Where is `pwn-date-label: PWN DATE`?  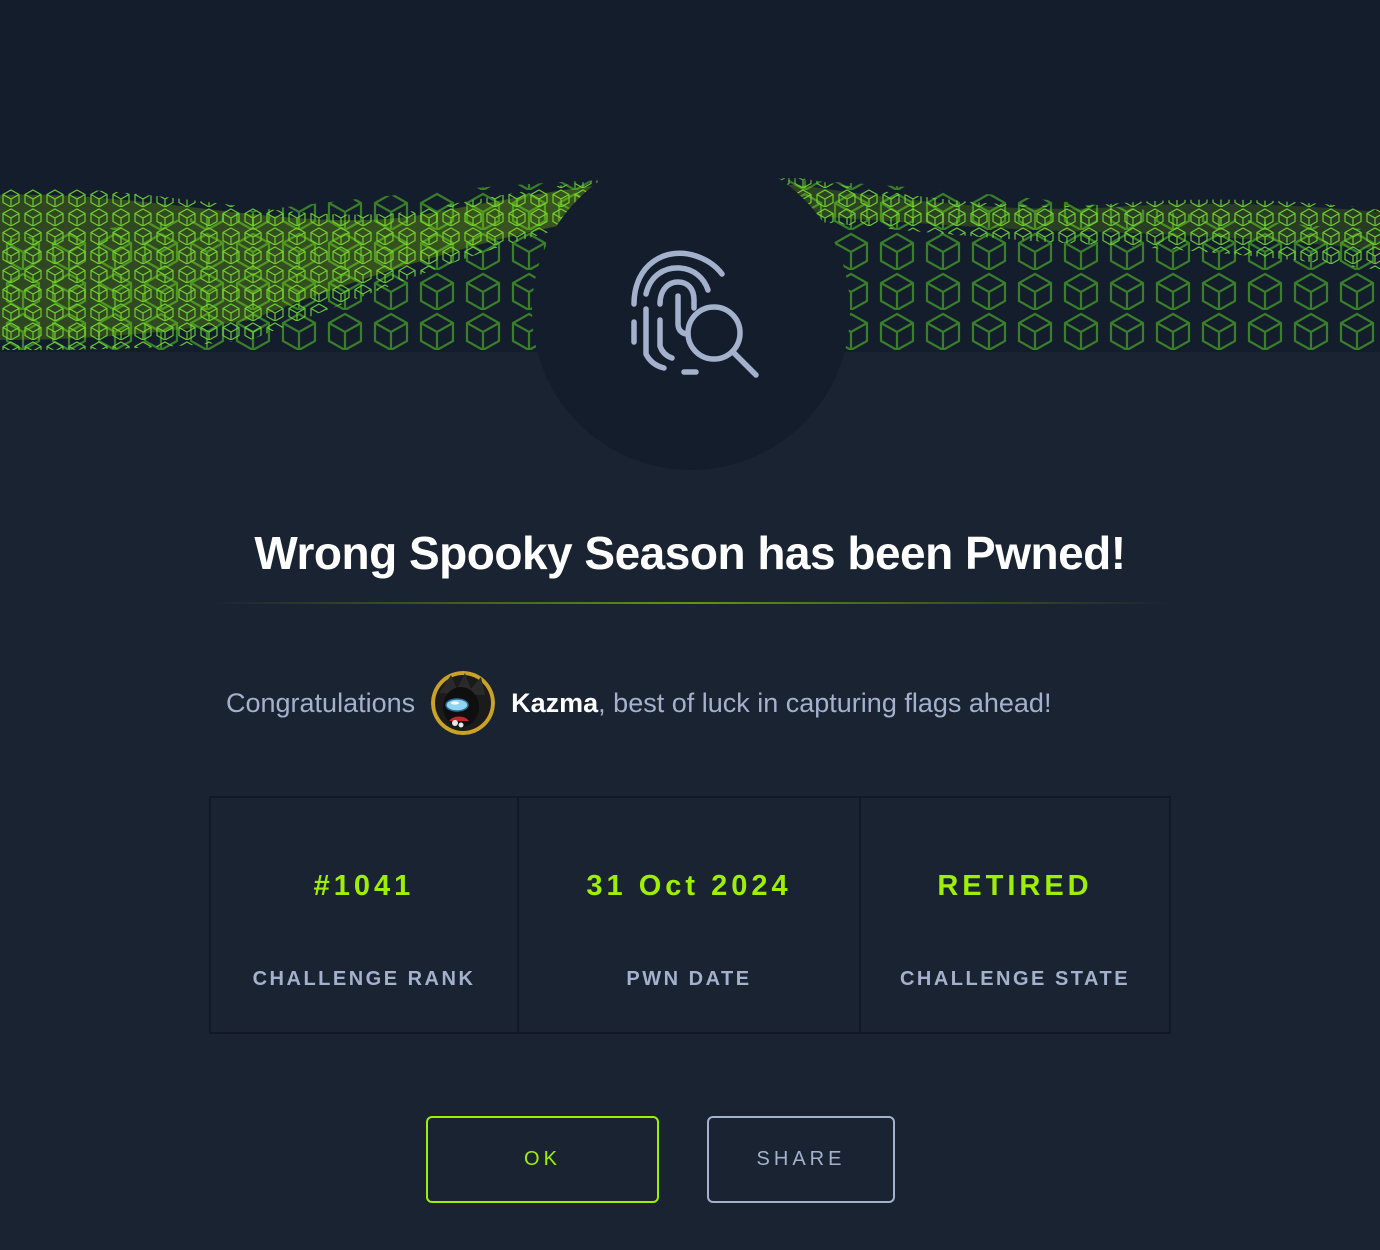 pwn-date-label: PWN DATE is located at coordinates (689, 979).